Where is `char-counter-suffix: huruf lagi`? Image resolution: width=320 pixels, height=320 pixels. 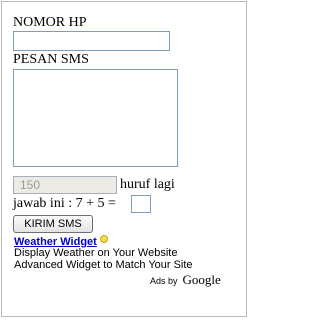
char-counter-suffix: huruf lagi is located at coordinates (147, 184).